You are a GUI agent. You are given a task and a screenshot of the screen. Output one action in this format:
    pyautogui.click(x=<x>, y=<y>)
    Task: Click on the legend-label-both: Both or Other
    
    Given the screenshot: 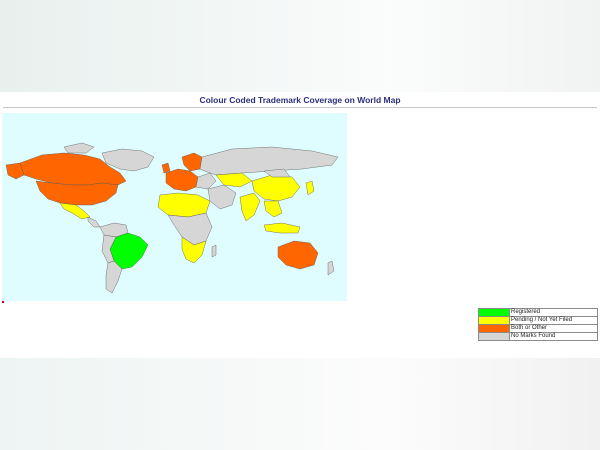 What is the action you would take?
    pyautogui.click(x=553, y=328)
    